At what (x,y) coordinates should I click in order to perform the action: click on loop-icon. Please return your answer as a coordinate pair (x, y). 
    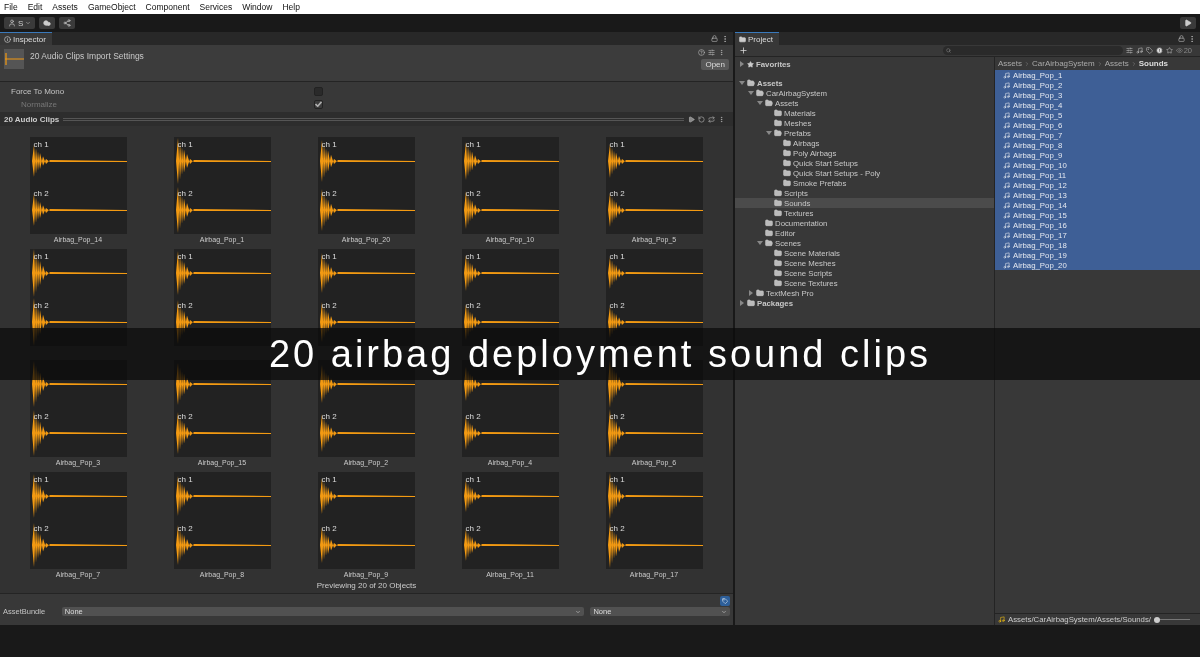
    Looking at the image, I should click on (711, 119).